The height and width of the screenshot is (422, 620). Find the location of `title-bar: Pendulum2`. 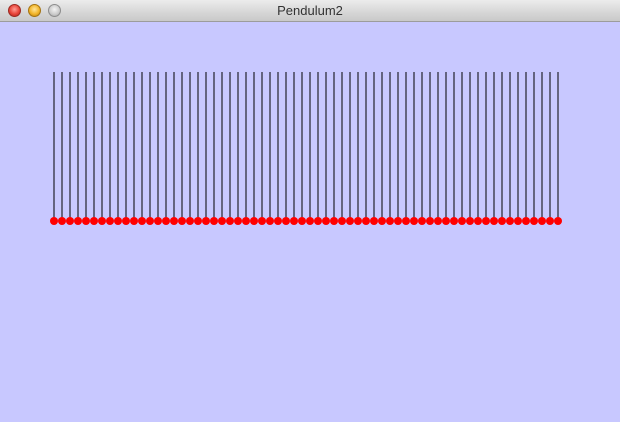

title-bar: Pendulum2 is located at coordinates (310, 11).